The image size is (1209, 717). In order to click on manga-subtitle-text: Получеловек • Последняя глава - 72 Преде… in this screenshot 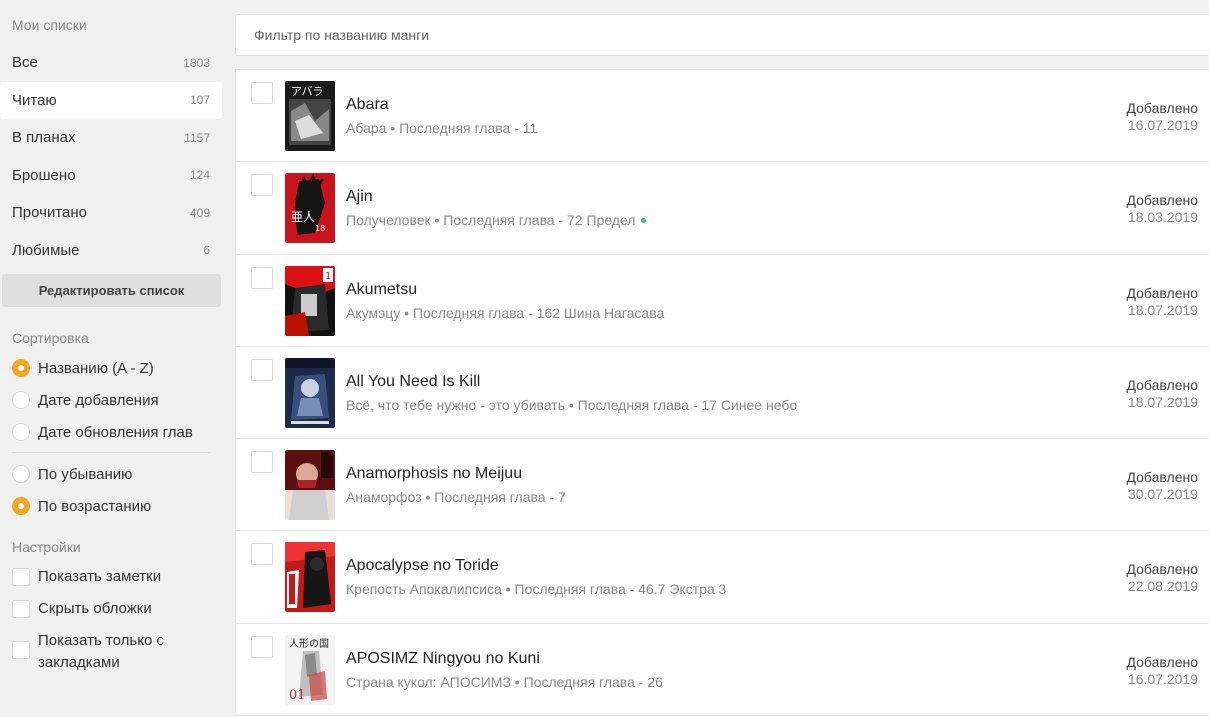, I will do `click(491, 220)`.